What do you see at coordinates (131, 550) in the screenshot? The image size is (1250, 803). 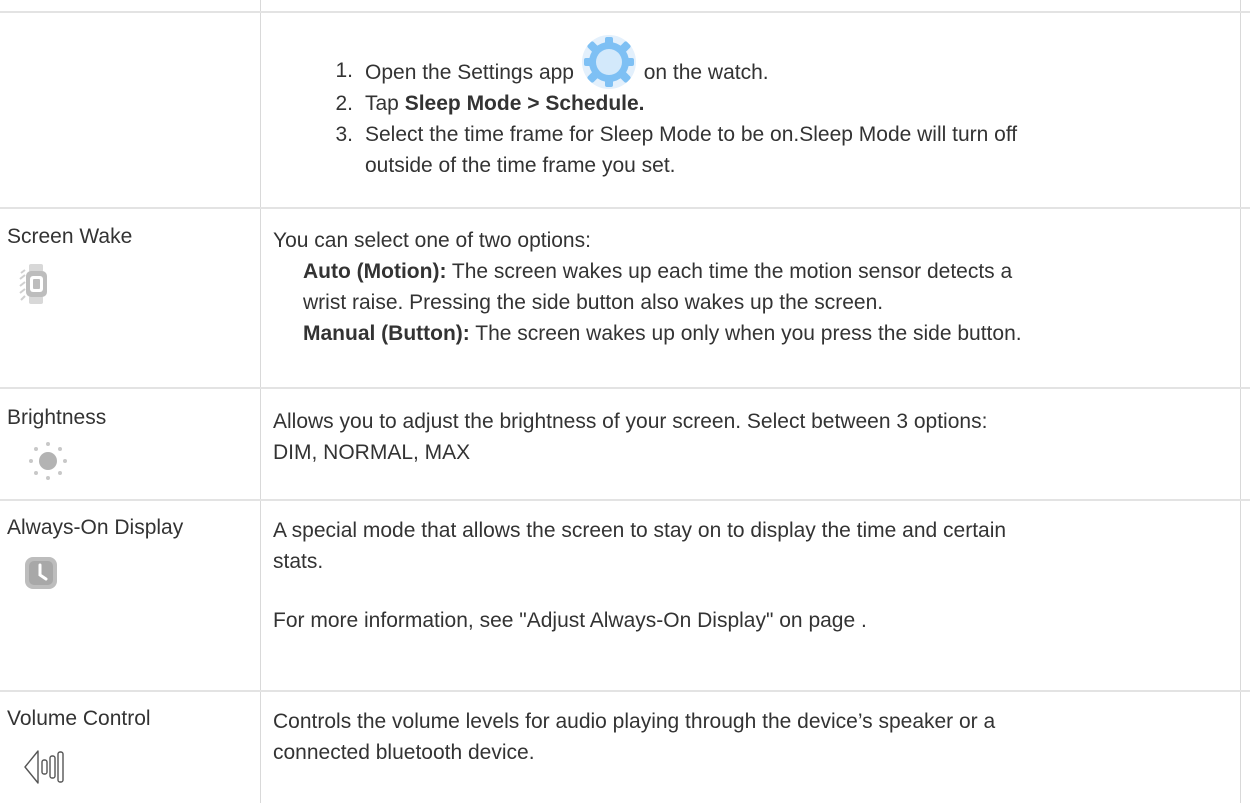 I see `row-label: Always-On Display` at bounding box center [131, 550].